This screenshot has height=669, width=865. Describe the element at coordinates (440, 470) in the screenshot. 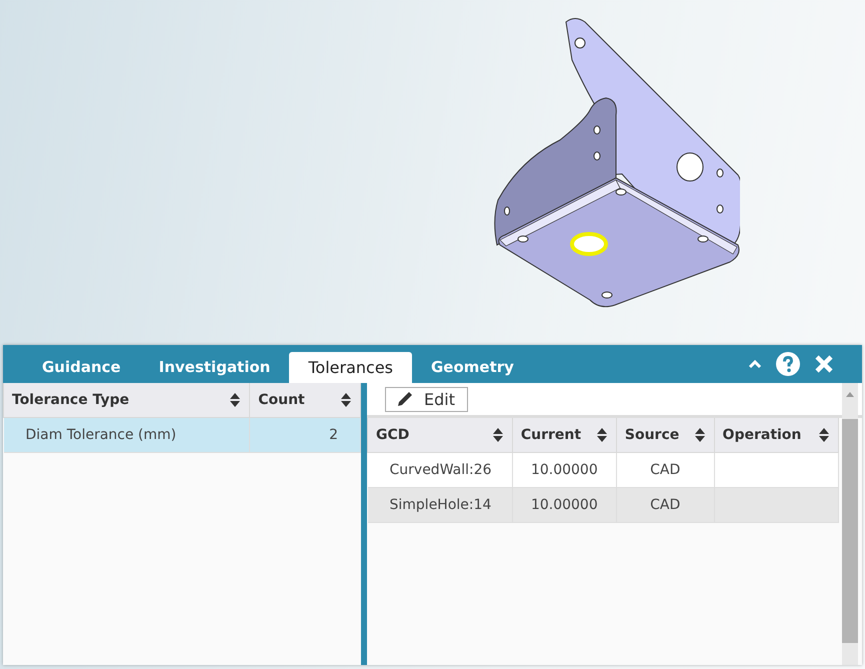

I see `table-cell: CurvedWall:26` at that location.